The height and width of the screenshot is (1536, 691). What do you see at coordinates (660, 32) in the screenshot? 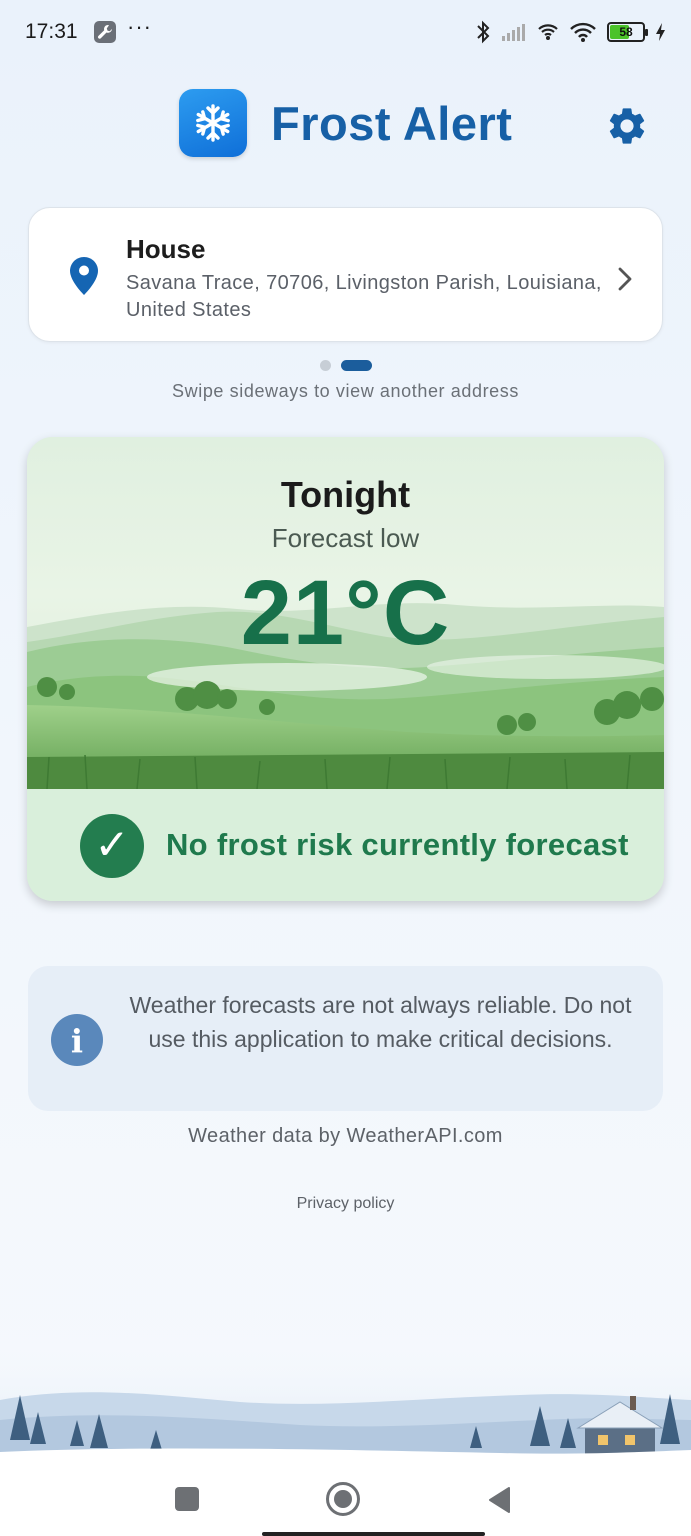
I see `charging-icon` at bounding box center [660, 32].